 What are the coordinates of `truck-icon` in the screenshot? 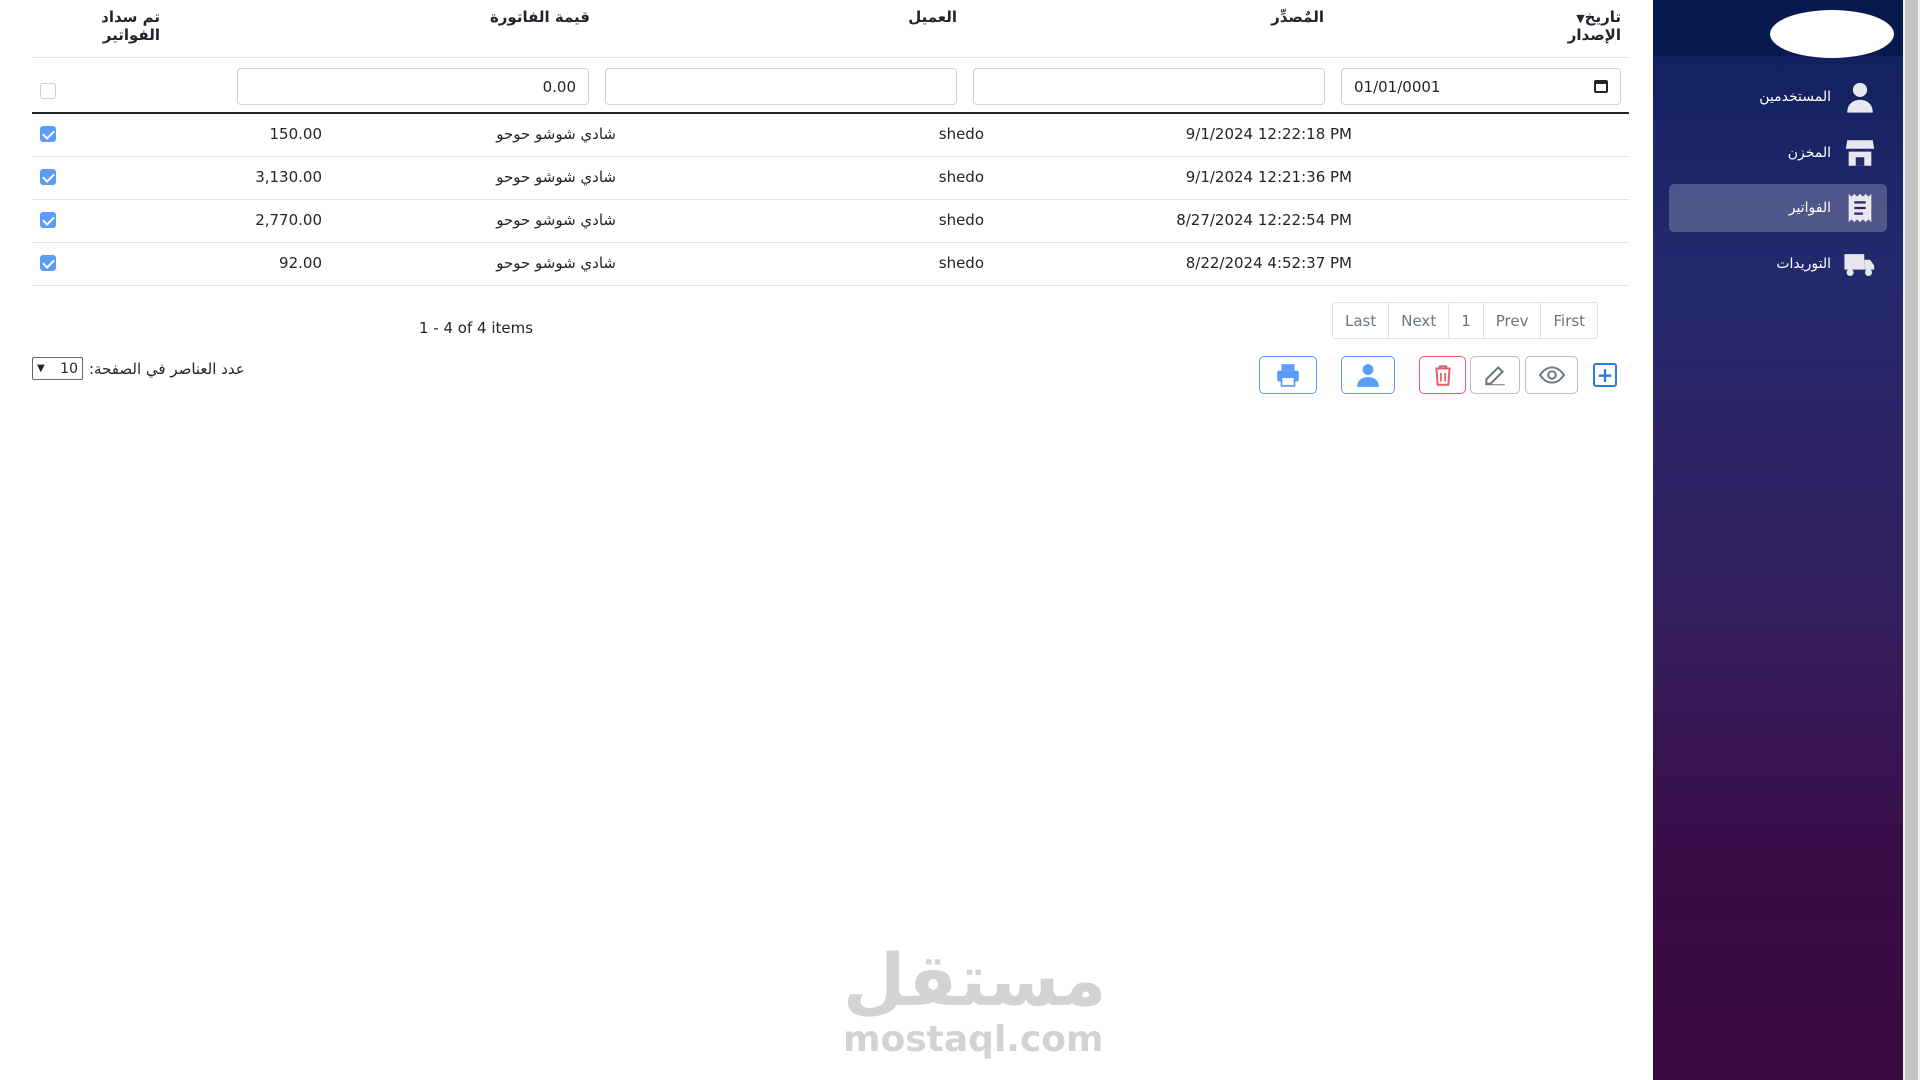 It's located at (1859, 265).